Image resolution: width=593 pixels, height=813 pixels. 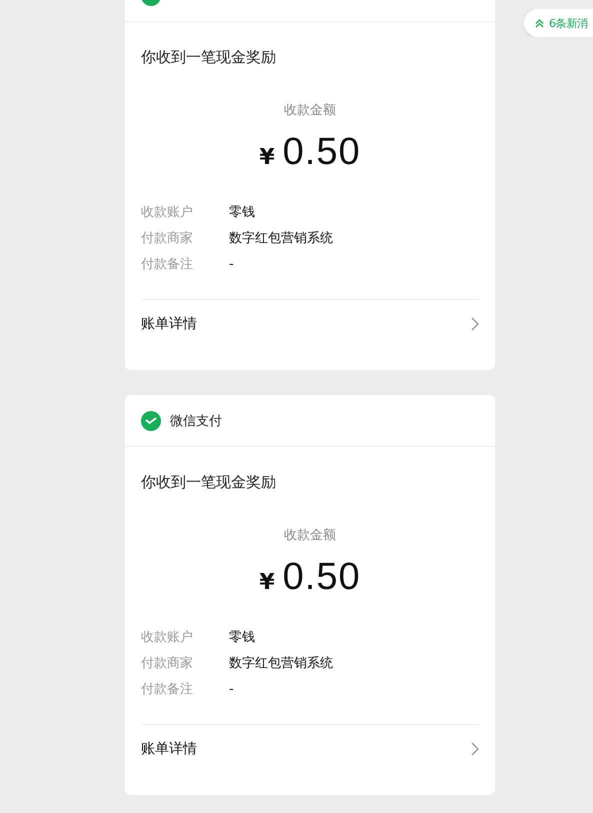 What do you see at coordinates (539, 23) in the screenshot?
I see `double-chevron-up-icon` at bounding box center [539, 23].